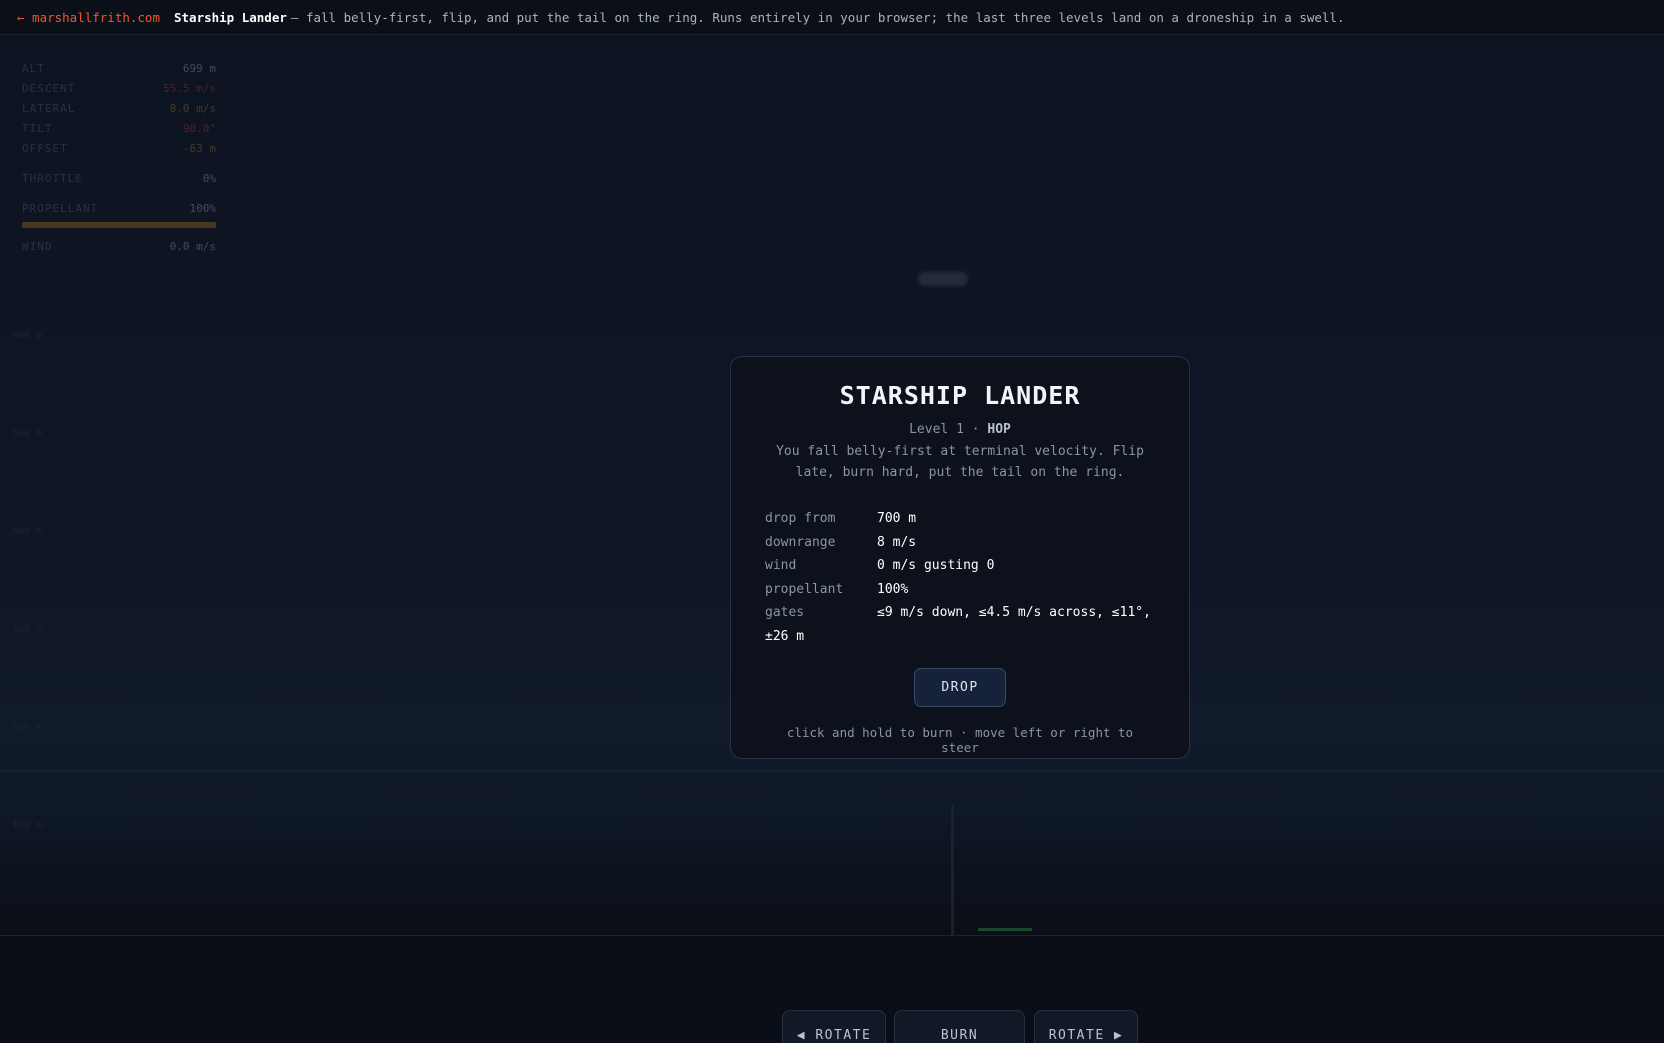 This screenshot has width=1664, height=1043. I want to click on spec-label: drop from, so click(800, 518).